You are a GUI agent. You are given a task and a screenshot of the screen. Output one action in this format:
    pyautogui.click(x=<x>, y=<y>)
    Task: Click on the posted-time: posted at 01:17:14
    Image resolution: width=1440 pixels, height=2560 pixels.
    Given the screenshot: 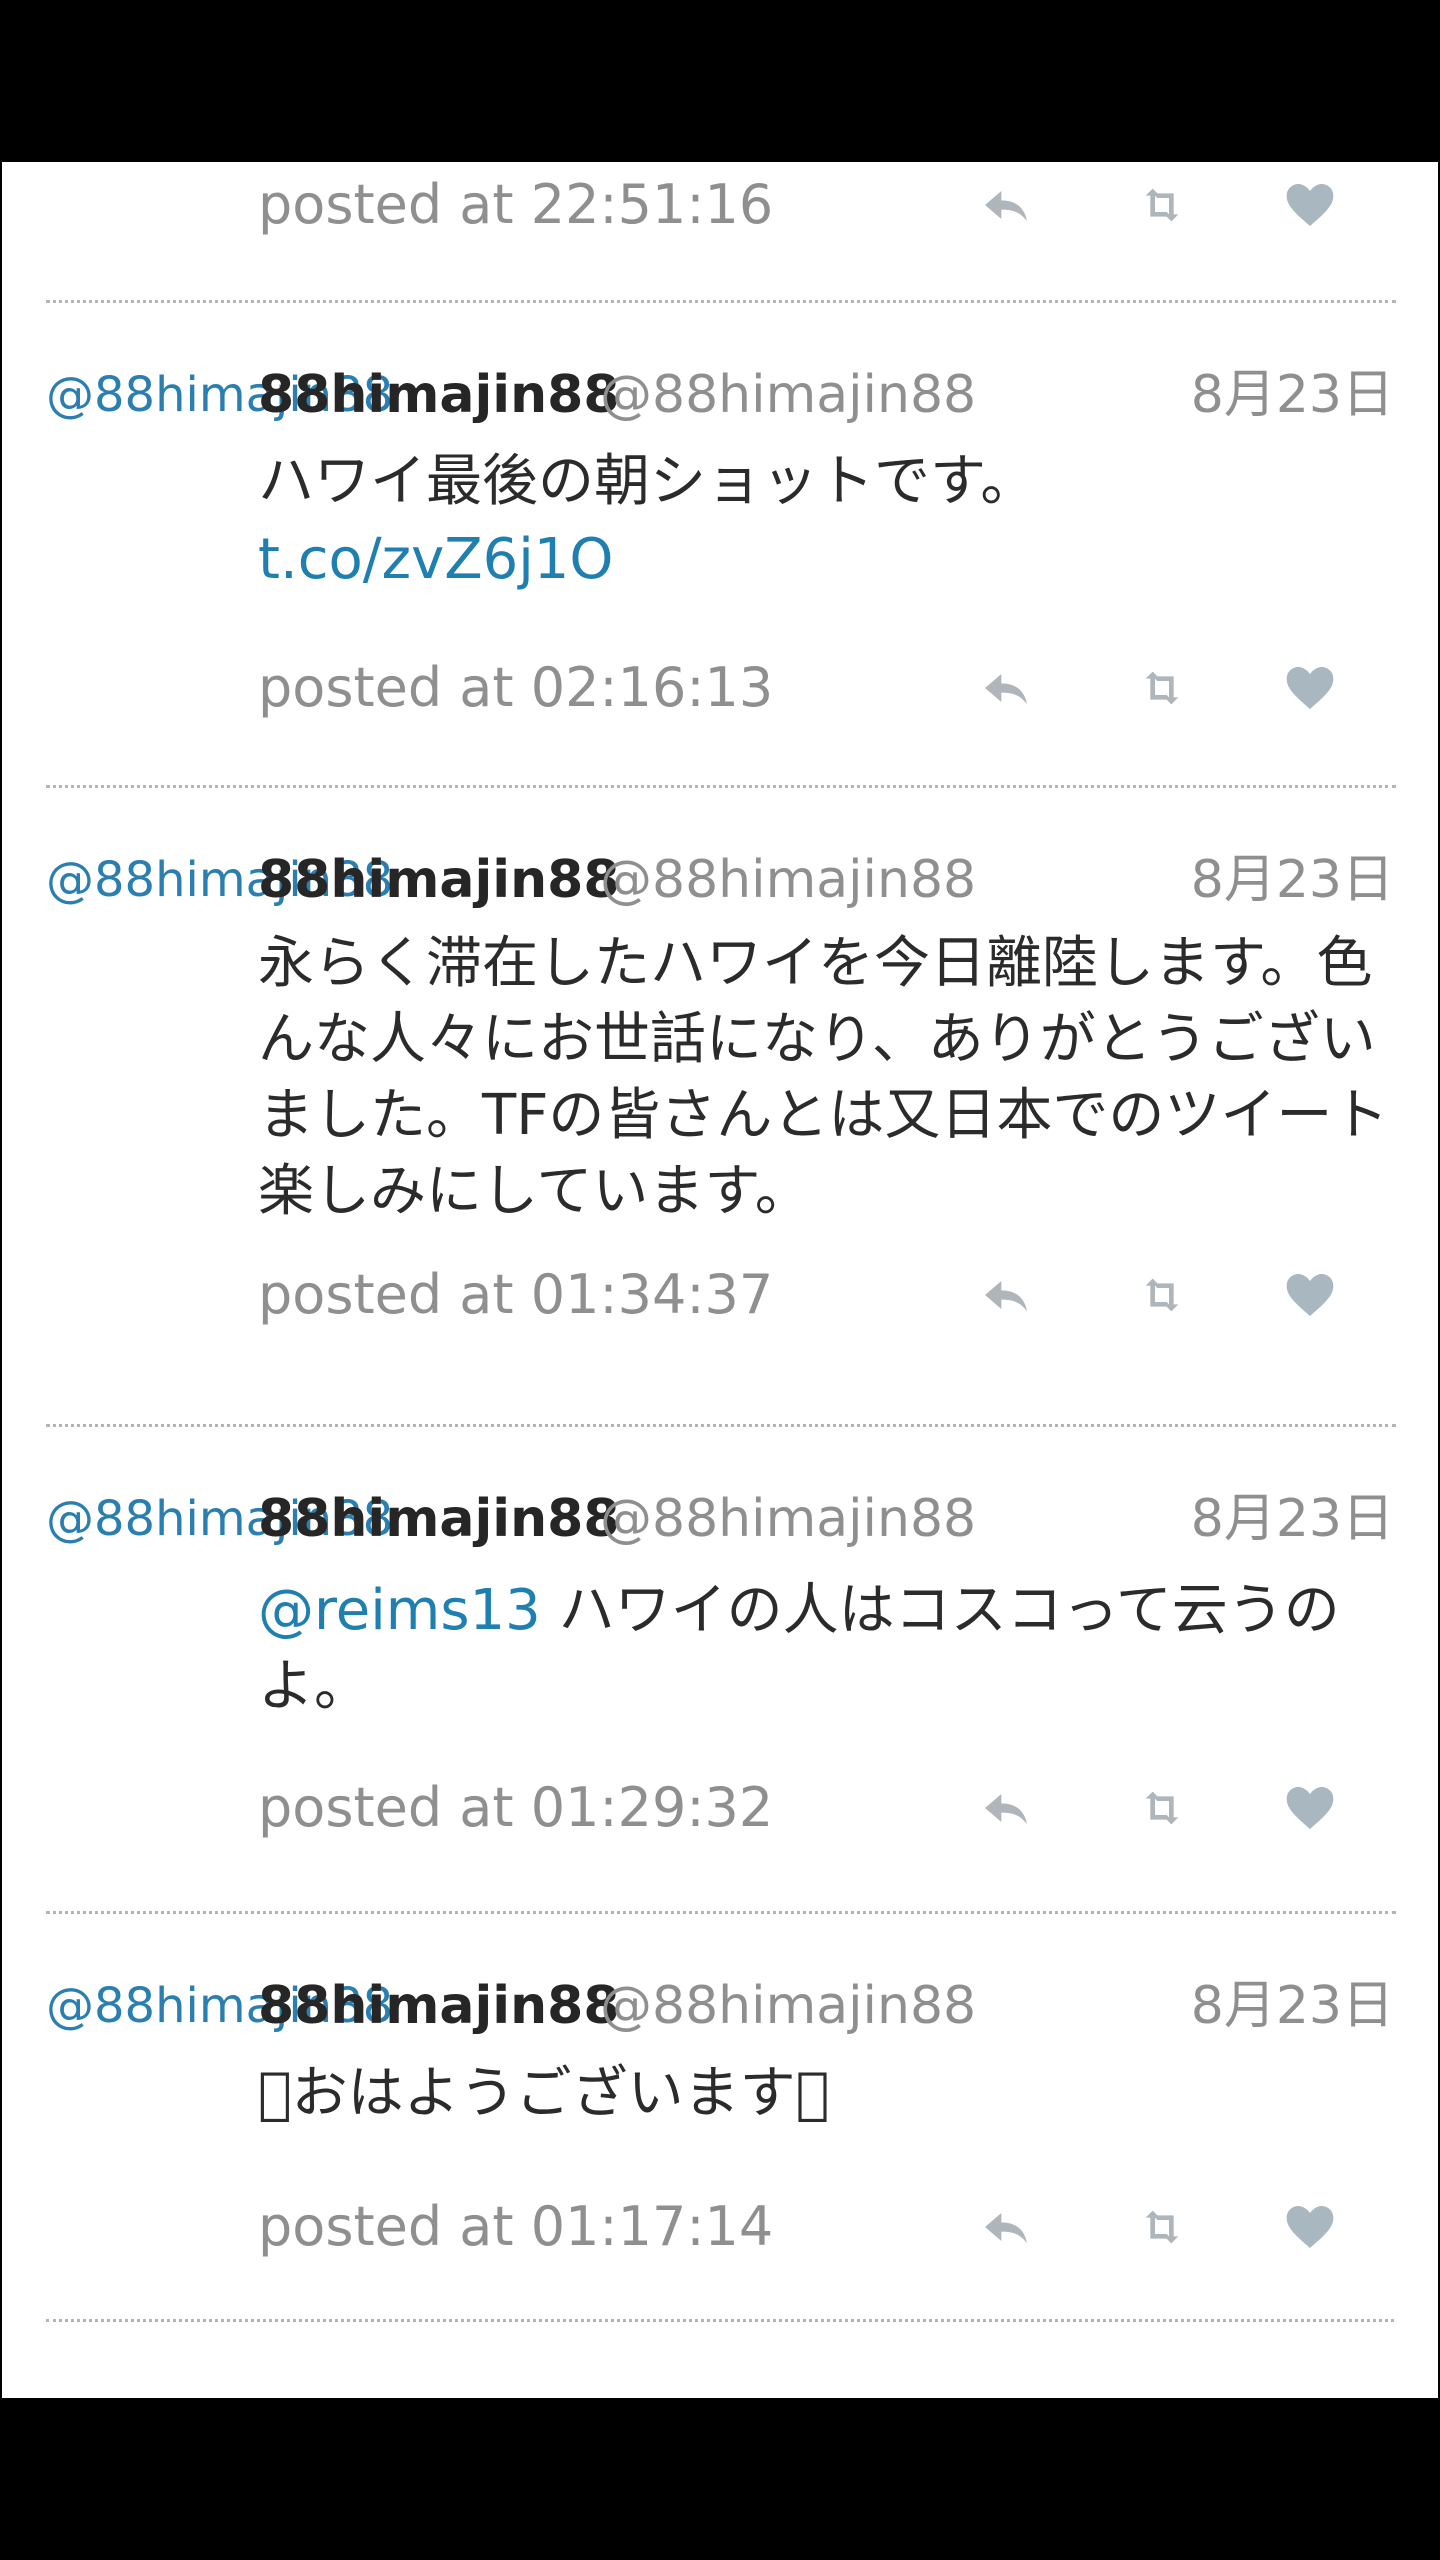 What is the action you would take?
    pyautogui.click(x=516, y=2226)
    